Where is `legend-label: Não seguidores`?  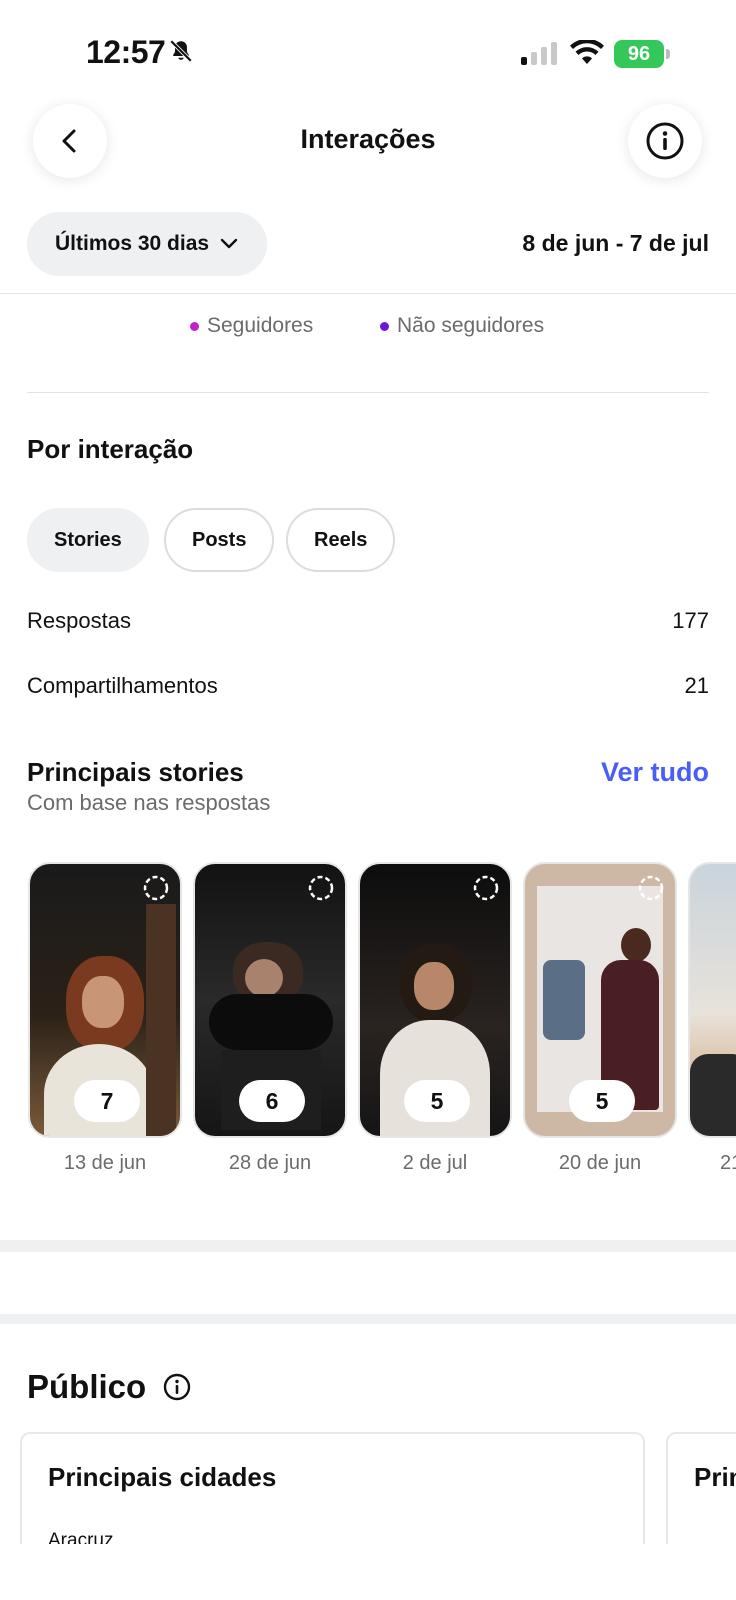
legend-label: Não seguidores is located at coordinates (471, 325).